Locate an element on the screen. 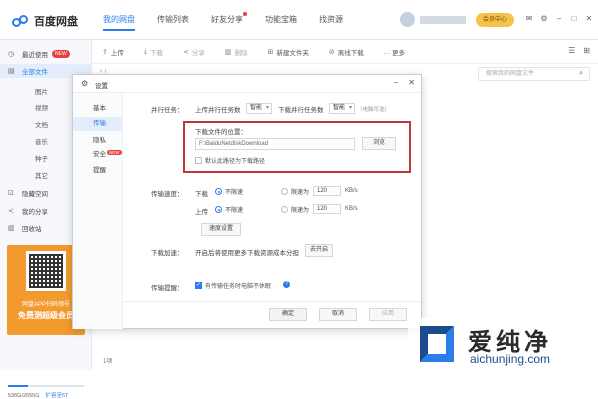 The image size is (598, 399). cancel-button: 取消 is located at coordinates (338, 314).